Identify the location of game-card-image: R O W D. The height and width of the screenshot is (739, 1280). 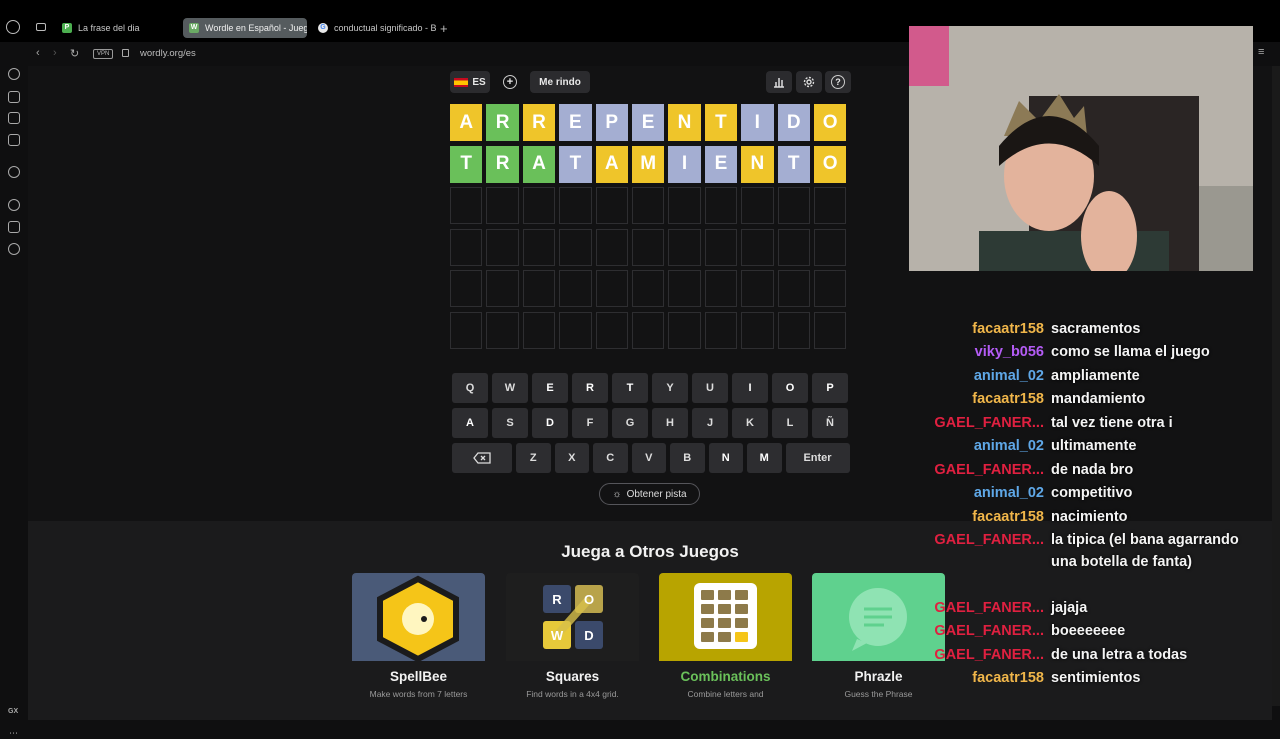
(572, 617).